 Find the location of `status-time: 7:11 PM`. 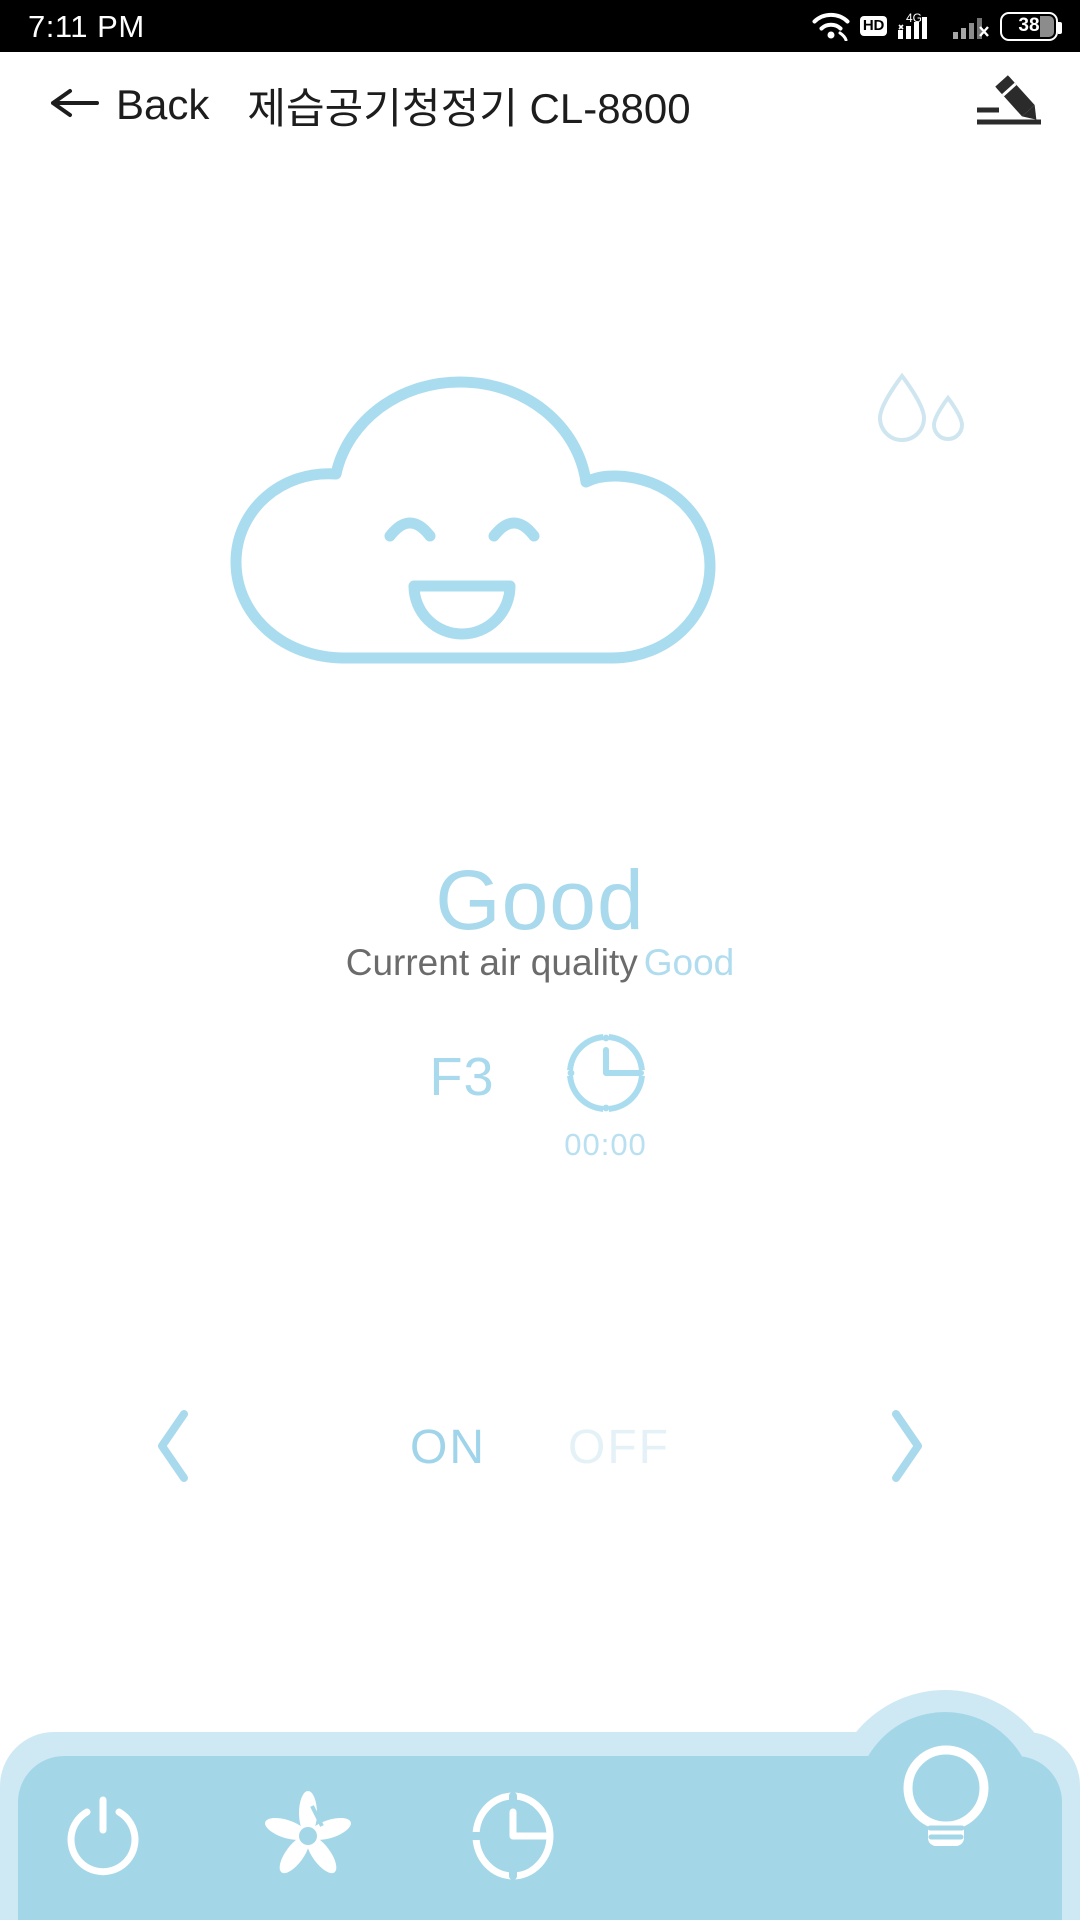

status-time: 7:11 PM is located at coordinates (86, 26).